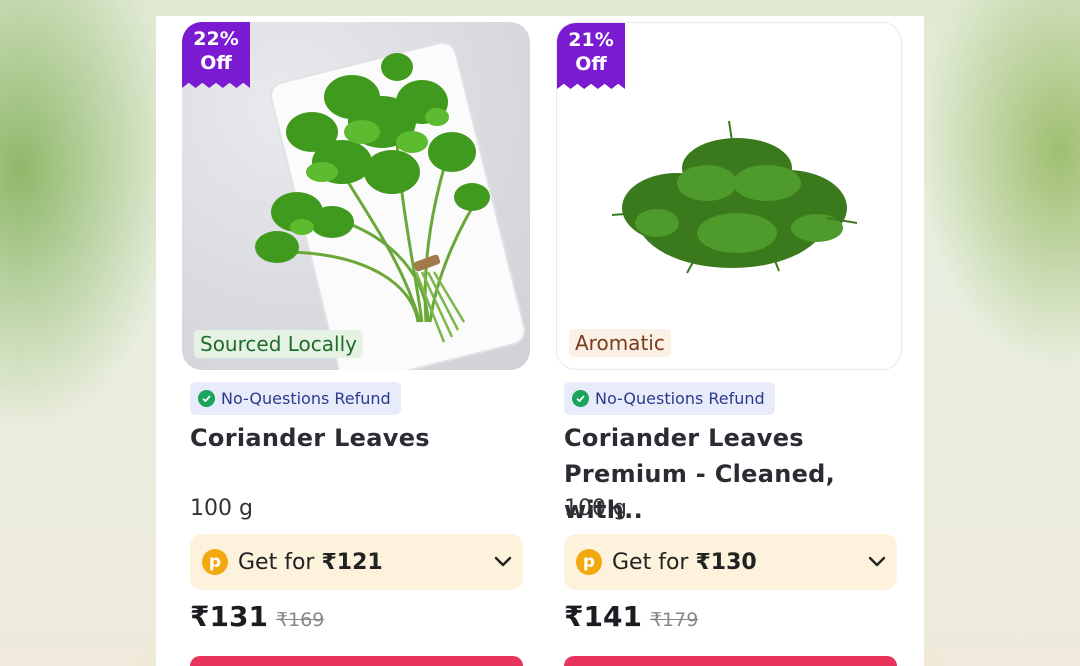  What do you see at coordinates (591, 40) in the screenshot?
I see `discount-percent: 21%` at bounding box center [591, 40].